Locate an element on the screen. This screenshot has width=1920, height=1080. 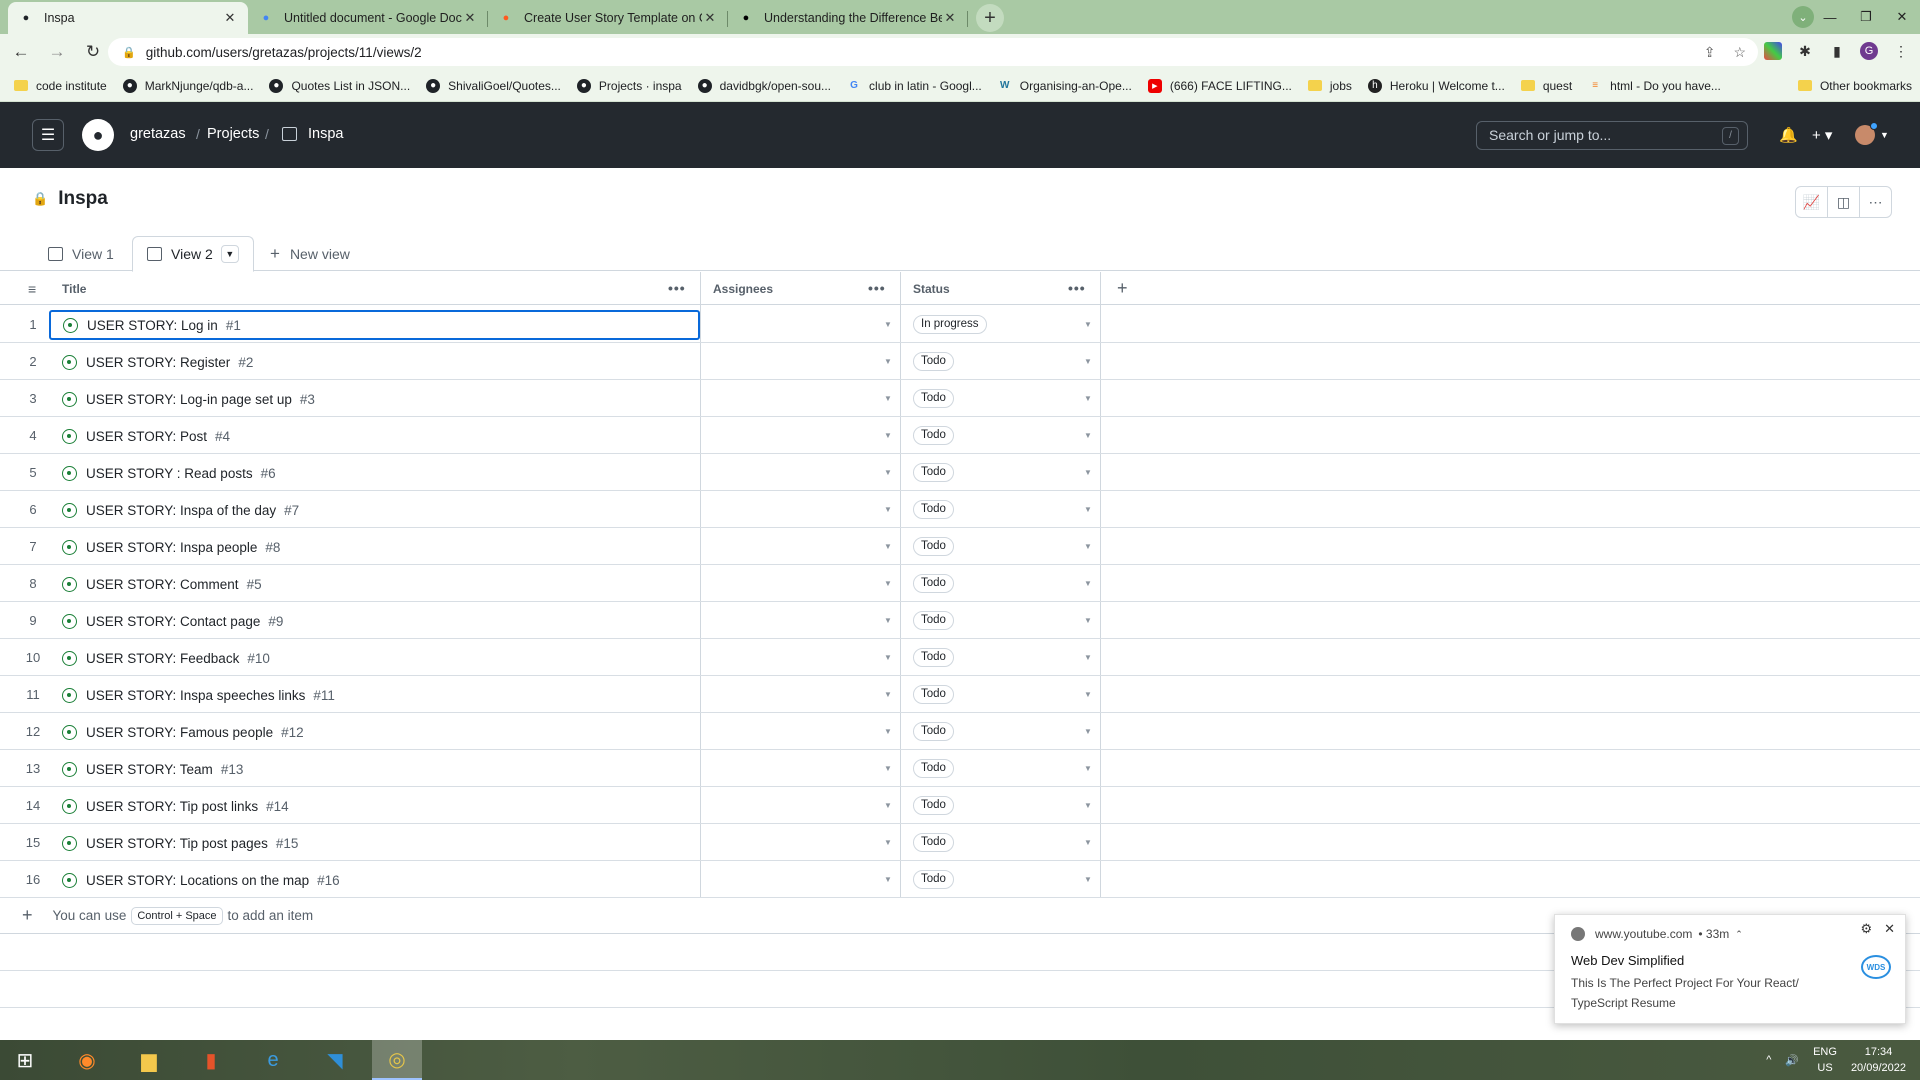
bookmark-item: ● Projects · inspa is located at coordinates (629, 85).